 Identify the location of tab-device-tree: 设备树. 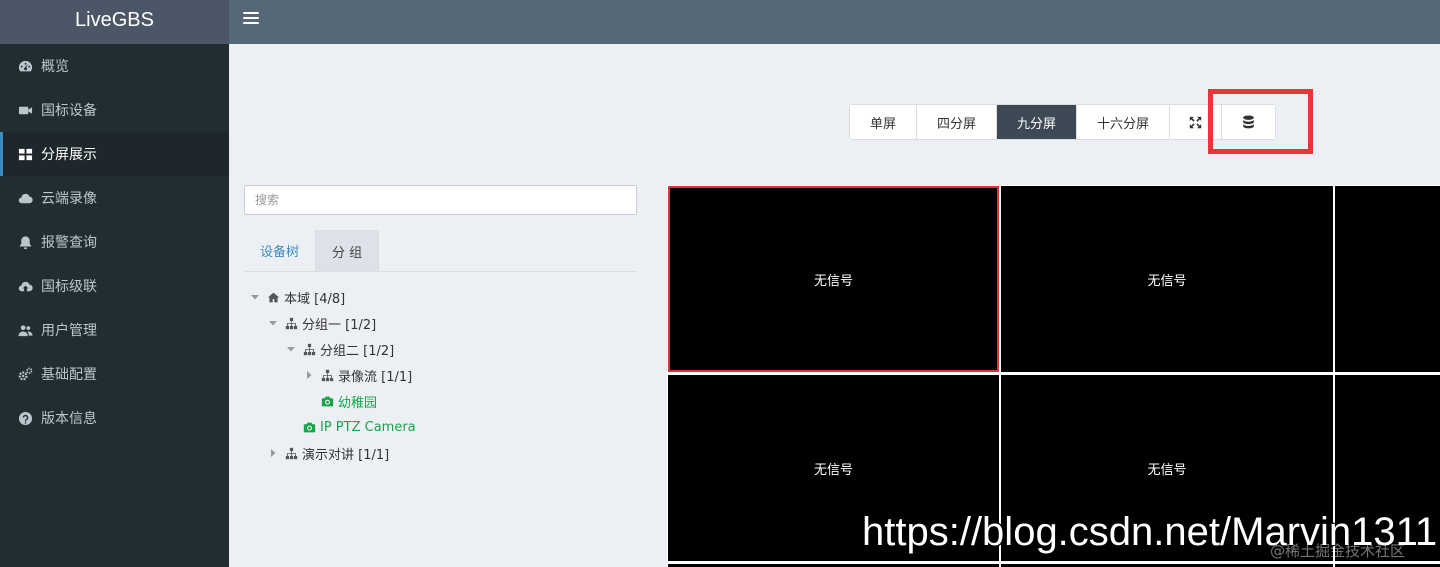
(279, 250).